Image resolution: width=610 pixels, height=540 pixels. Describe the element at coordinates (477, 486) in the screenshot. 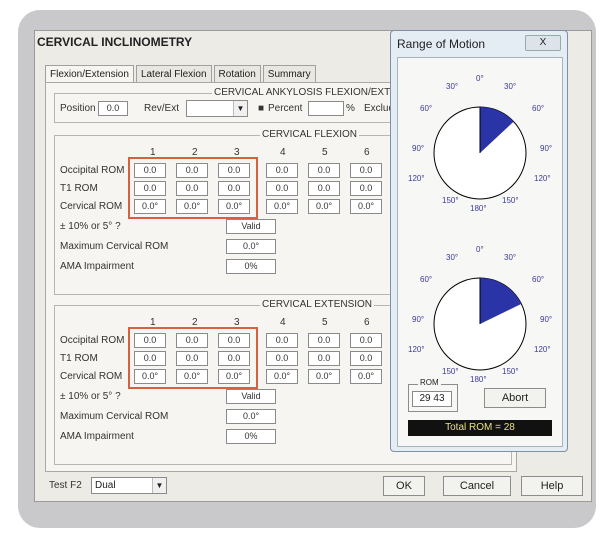

I see `cancel-button: Cancel` at that location.